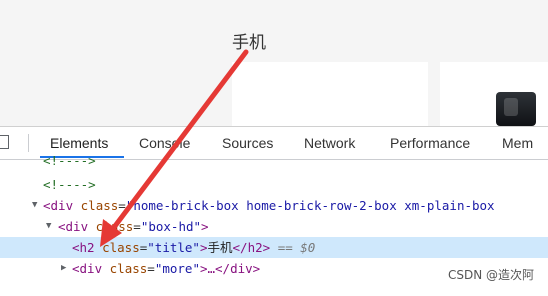 This screenshot has height=296, width=548. What do you see at coordinates (517, 143) in the screenshot?
I see `tab-memory: Mem` at bounding box center [517, 143].